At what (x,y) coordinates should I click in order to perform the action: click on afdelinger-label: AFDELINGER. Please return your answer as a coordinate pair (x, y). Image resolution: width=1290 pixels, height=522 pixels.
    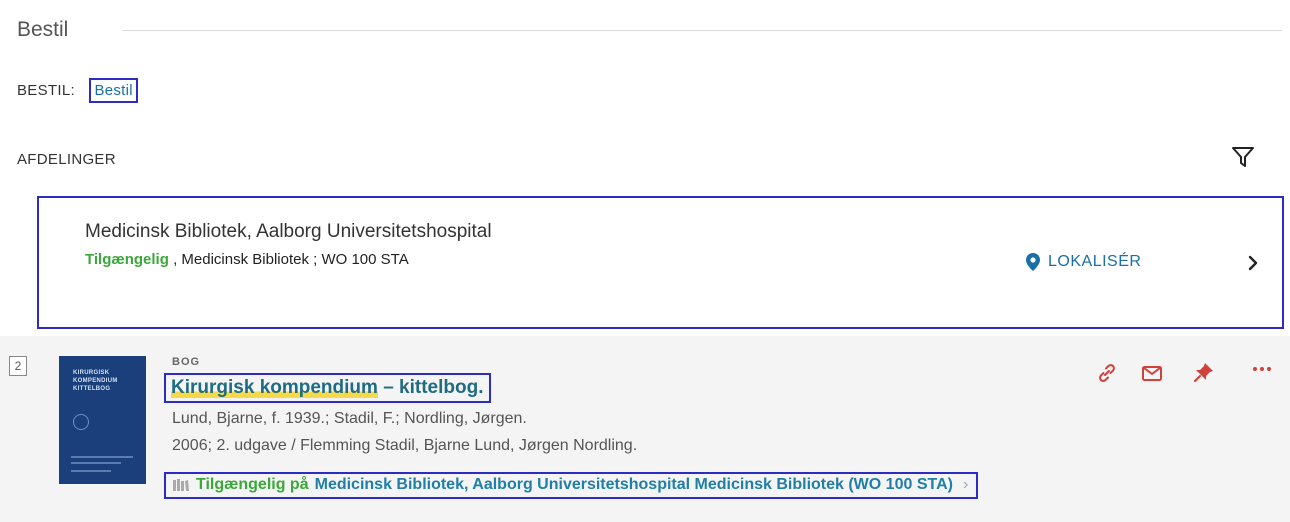
    Looking at the image, I should click on (66, 159).